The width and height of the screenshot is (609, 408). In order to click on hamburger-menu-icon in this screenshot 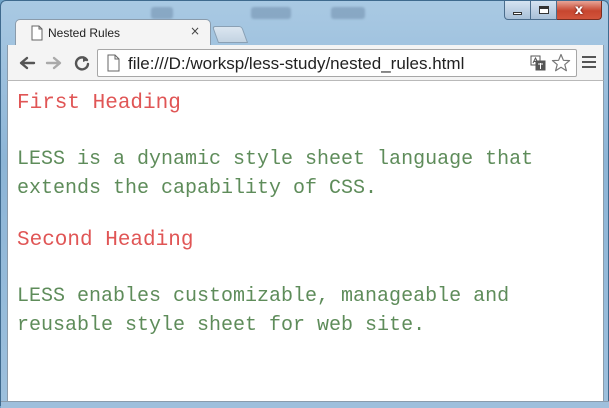, I will do `click(589, 63)`.